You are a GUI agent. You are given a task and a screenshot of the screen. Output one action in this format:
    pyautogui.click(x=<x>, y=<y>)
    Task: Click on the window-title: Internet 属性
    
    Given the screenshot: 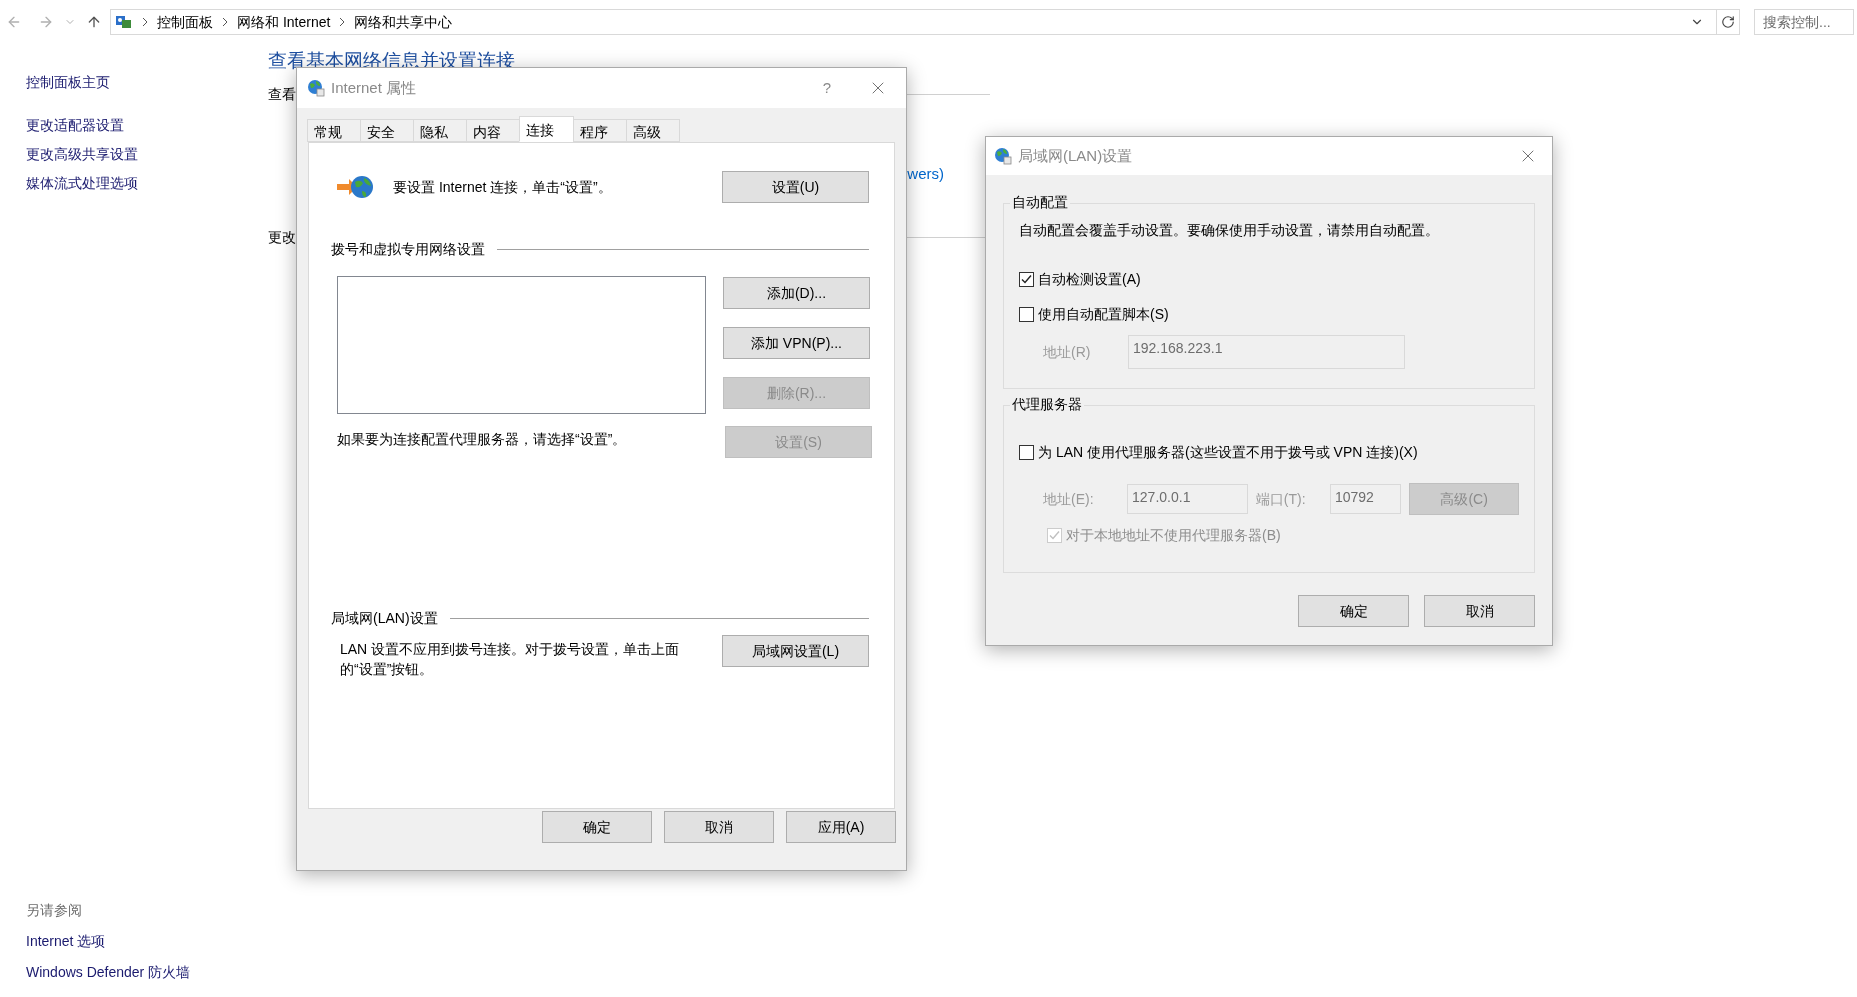 What is the action you would take?
    pyautogui.click(x=374, y=87)
    